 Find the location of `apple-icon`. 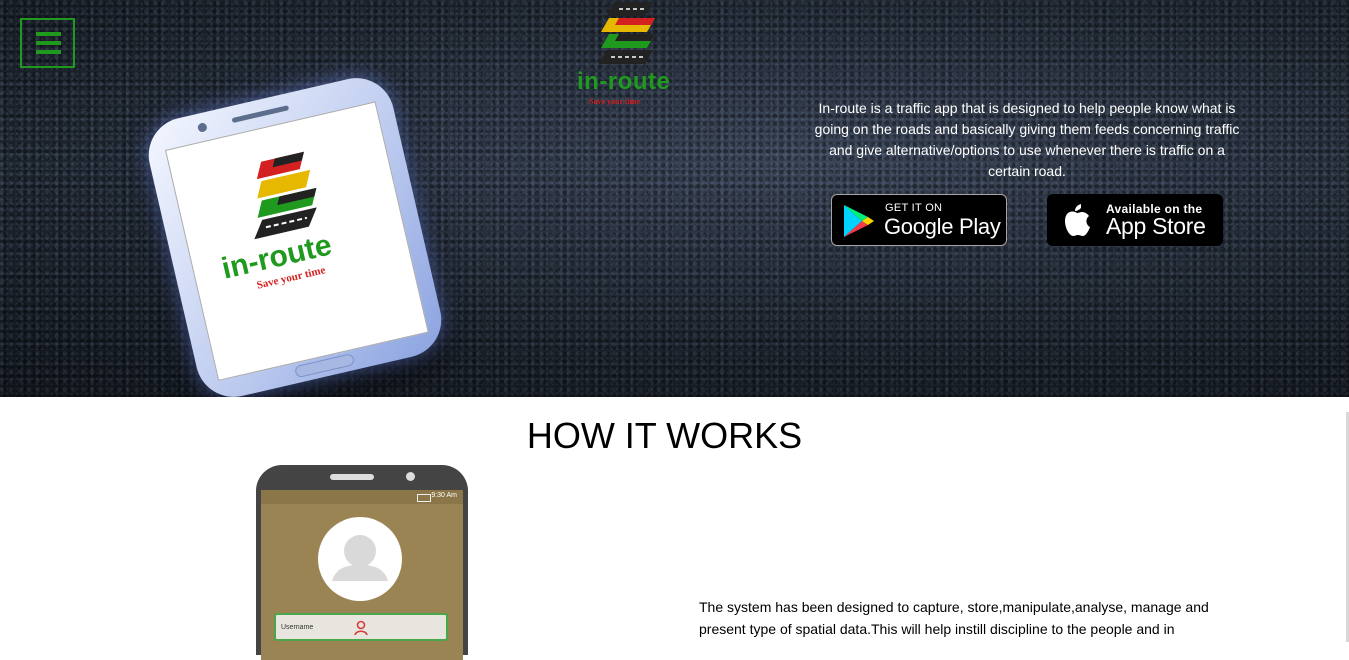

apple-icon is located at coordinates (1077, 220).